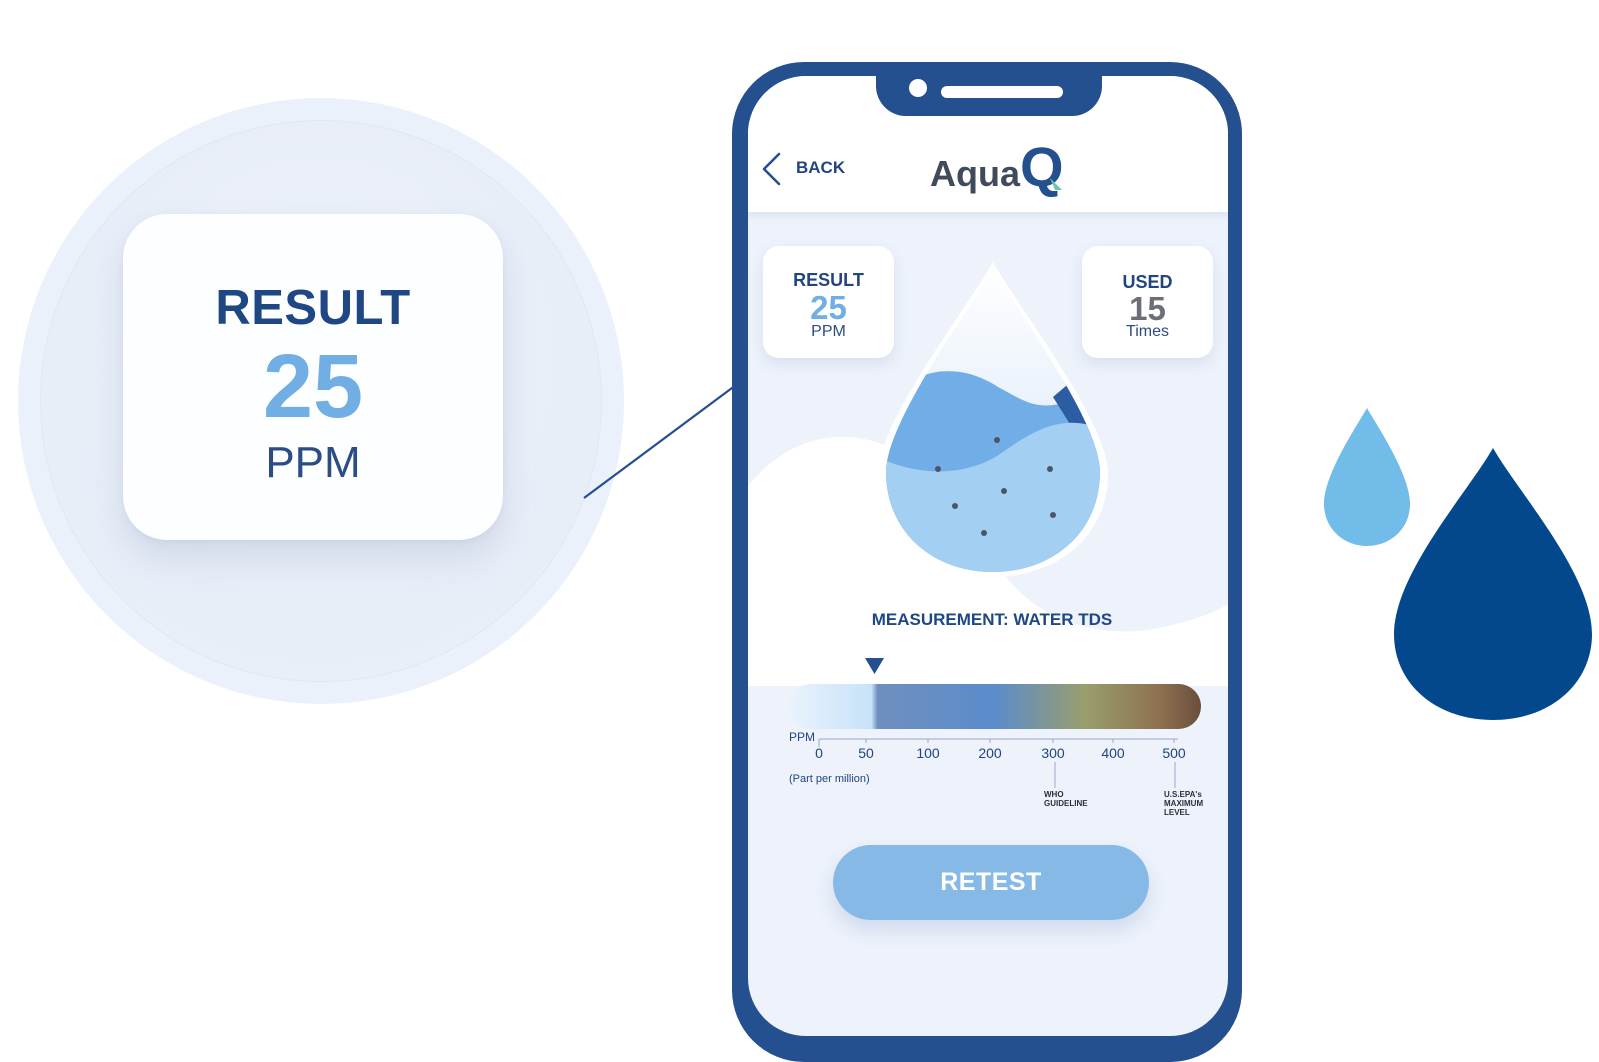 This screenshot has width=1599, height=1062. I want to click on tds-tick-label: 400, so click(1113, 753).